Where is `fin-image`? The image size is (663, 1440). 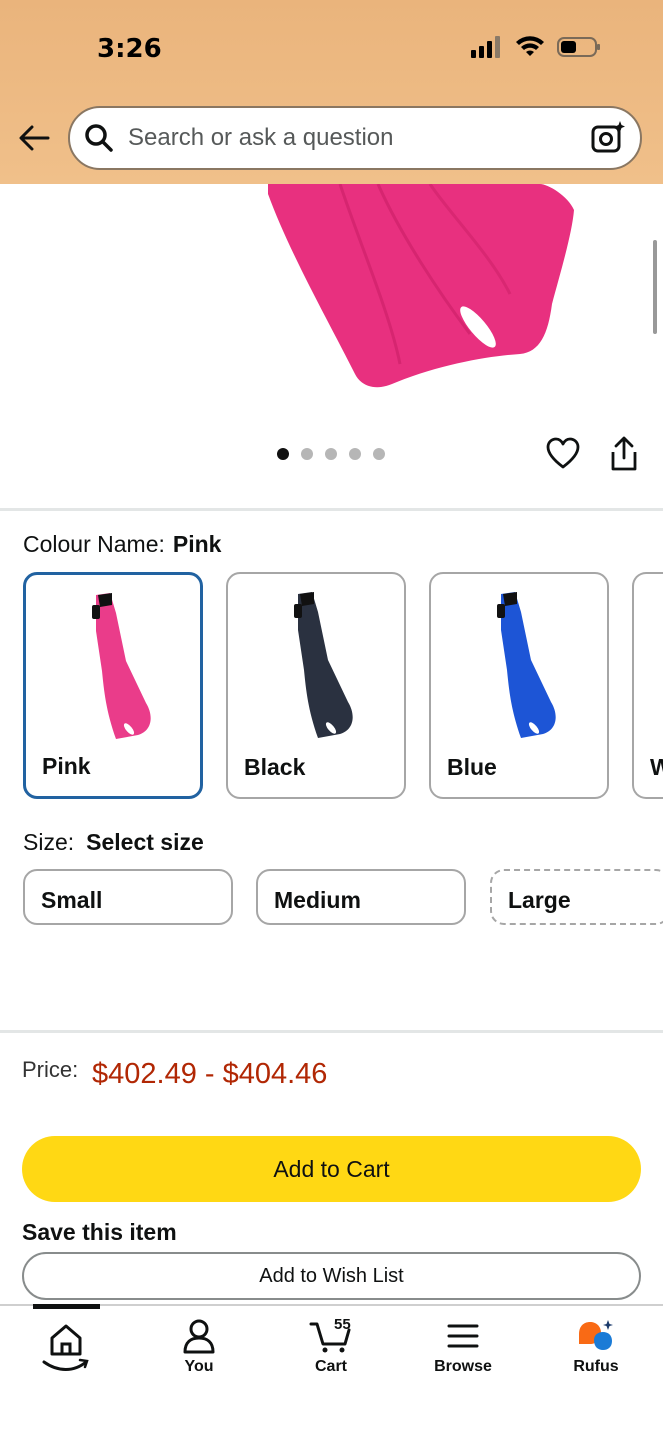 fin-image is located at coordinates (421, 286).